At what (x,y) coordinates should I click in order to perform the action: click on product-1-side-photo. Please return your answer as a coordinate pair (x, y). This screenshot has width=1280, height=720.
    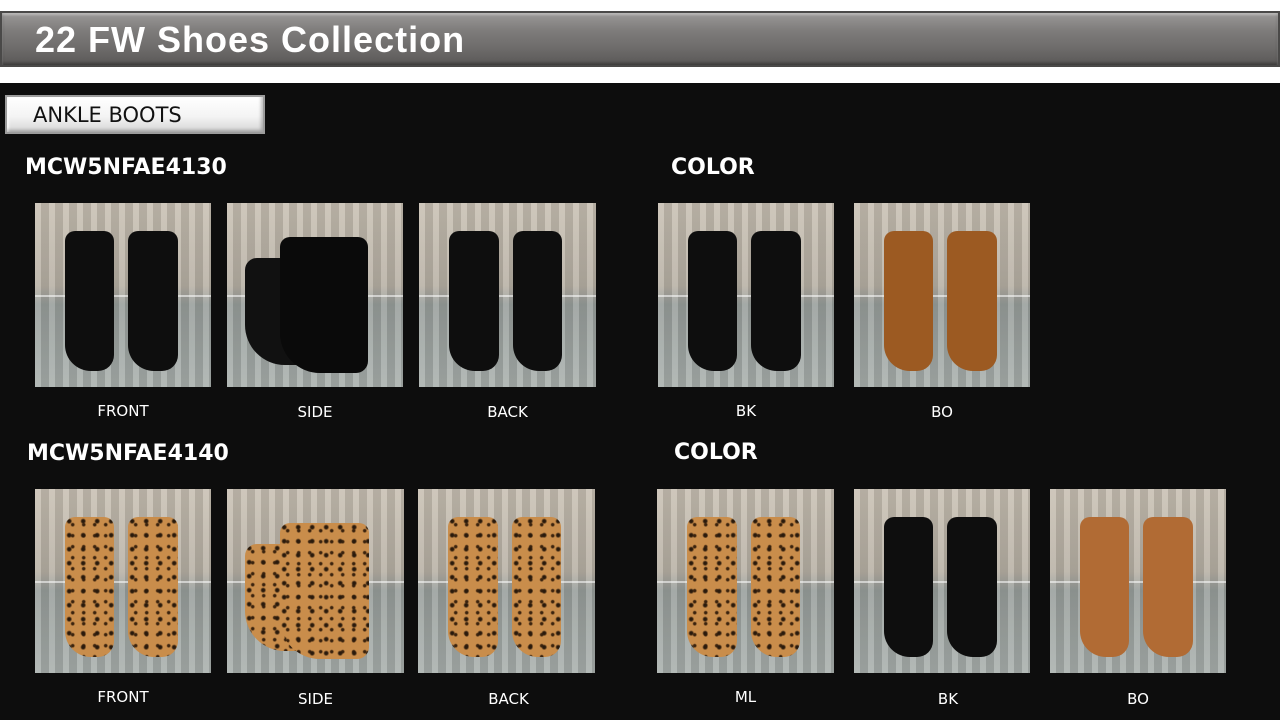
    Looking at the image, I should click on (315, 295).